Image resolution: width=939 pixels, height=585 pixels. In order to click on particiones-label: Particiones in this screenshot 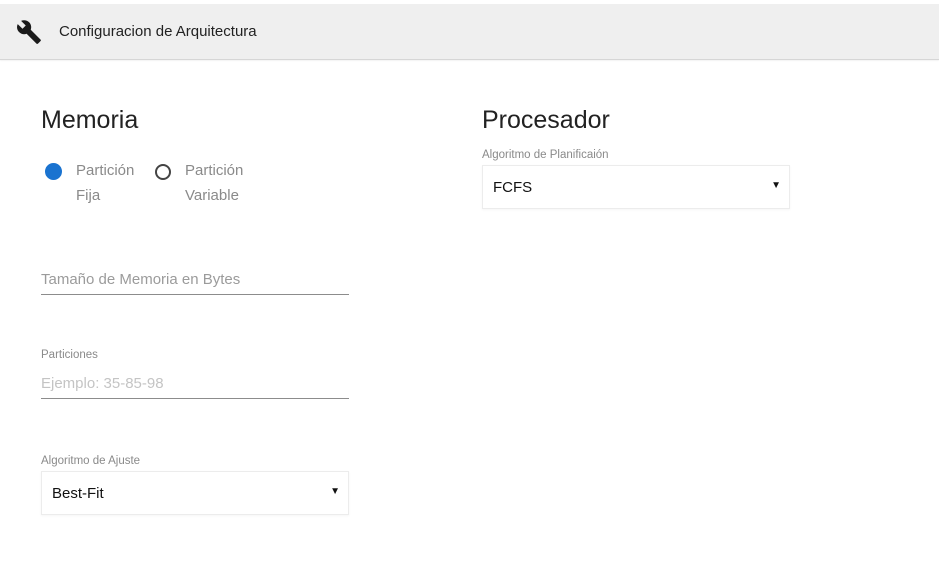, I will do `click(69, 355)`.